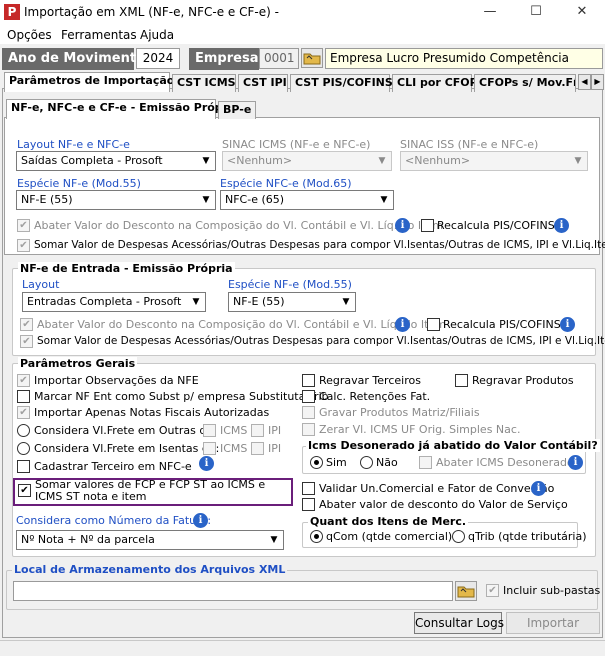 The width and height of the screenshot is (605, 656). What do you see at coordinates (597, 82) in the screenshot?
I see `tab-scroll-right-icon: ▶` at bounding box center [597, 82].